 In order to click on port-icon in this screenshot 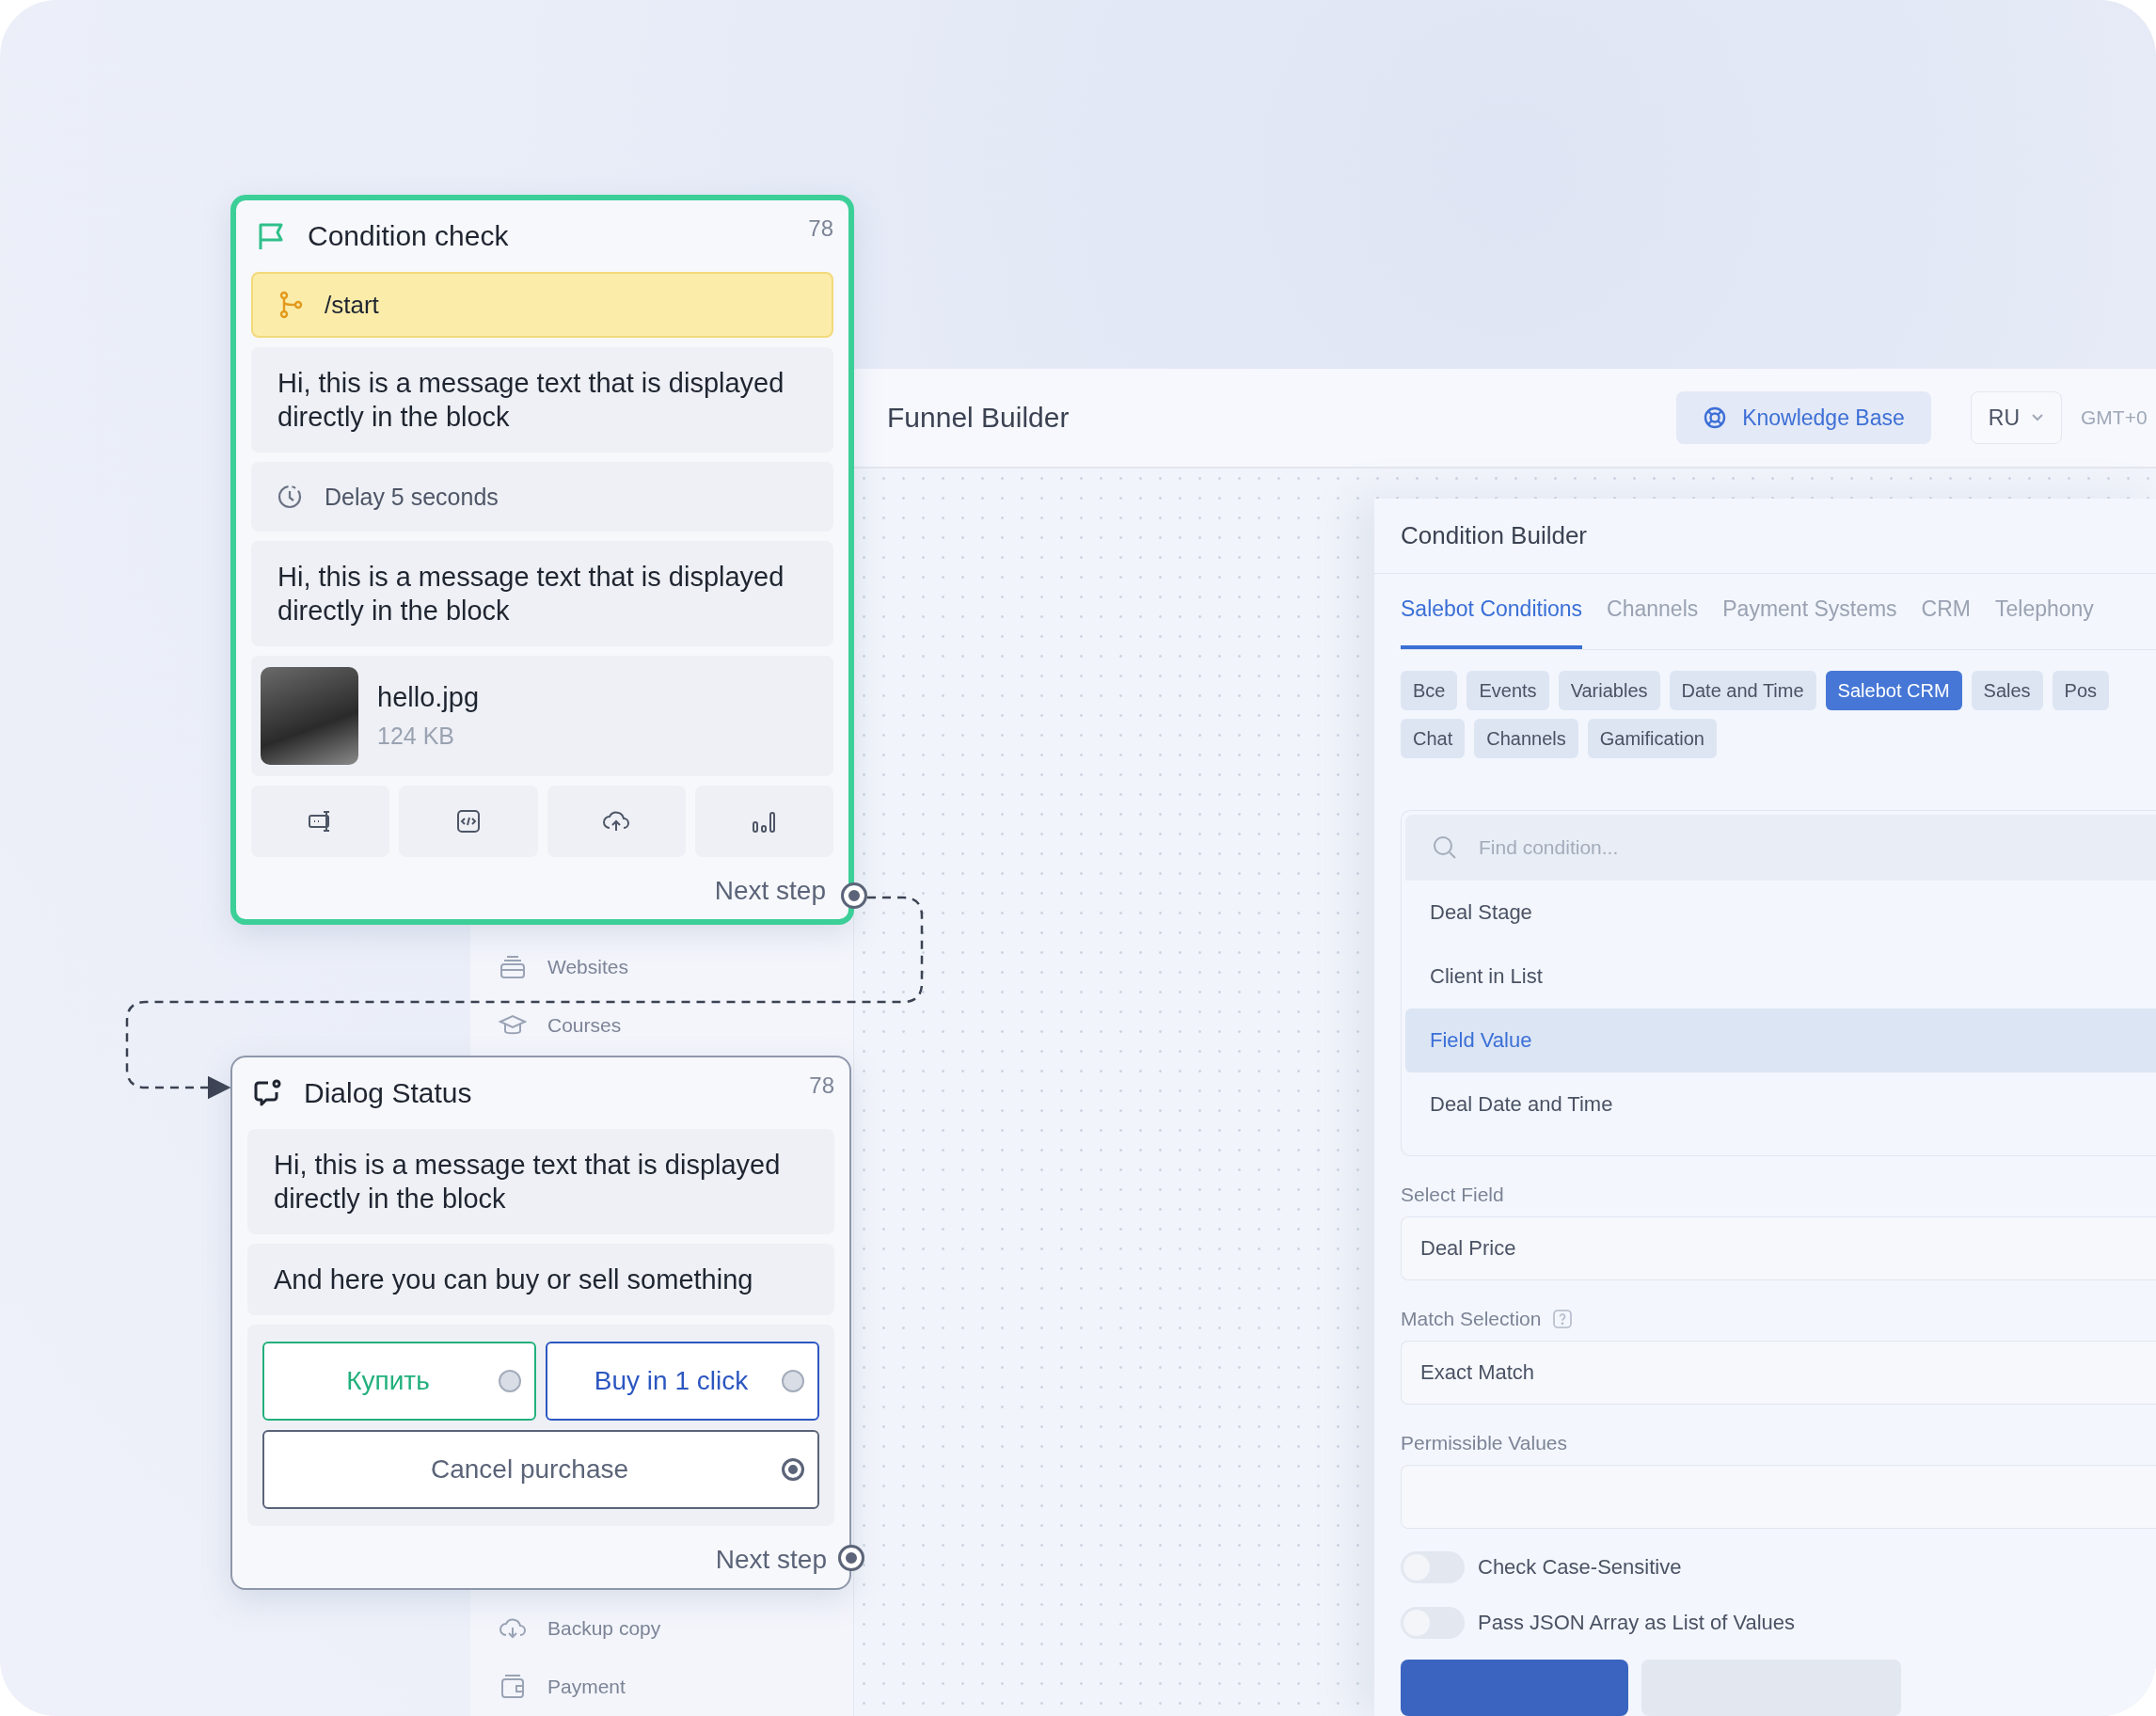, I will do `click(793, 1469)`.